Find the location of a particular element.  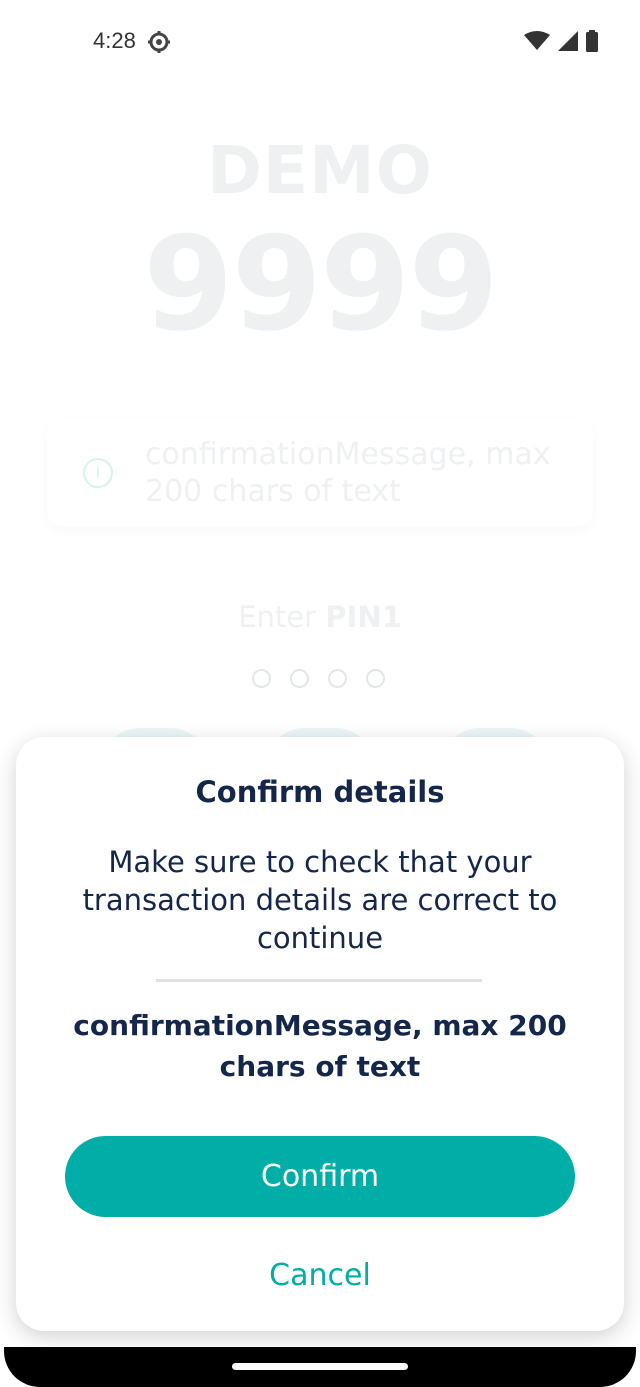

confirm-button: Confirm is located at coordinates (320, 1176).